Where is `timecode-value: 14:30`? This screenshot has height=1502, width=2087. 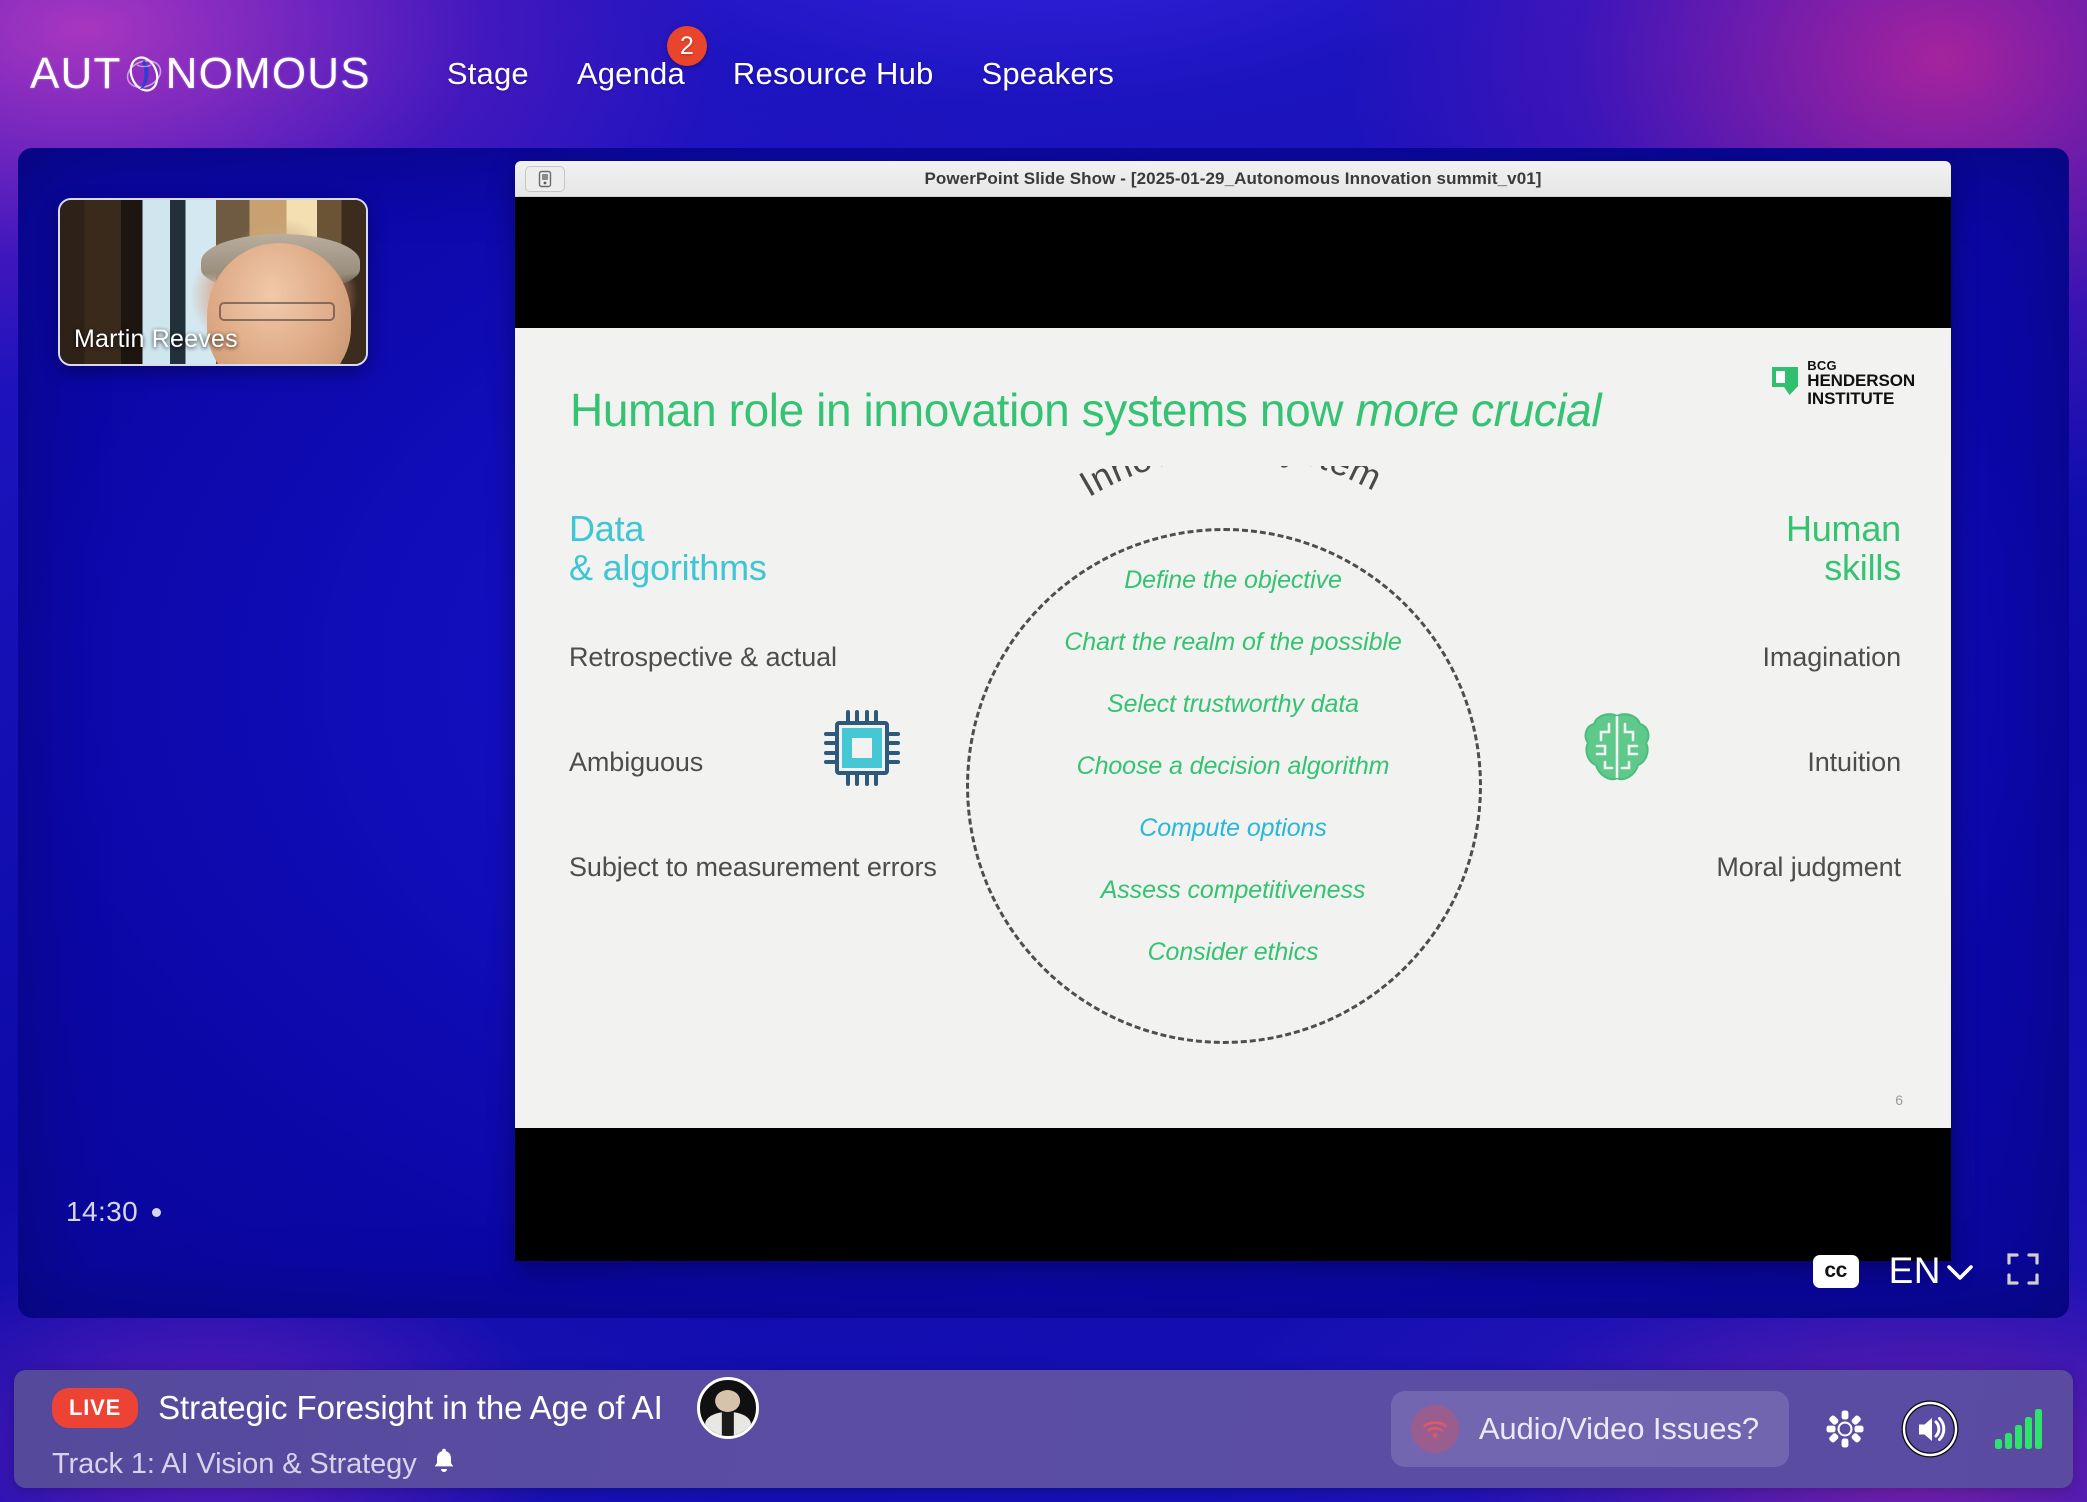
timecode-value: 14:30 is located at coordinates (102, 1211).